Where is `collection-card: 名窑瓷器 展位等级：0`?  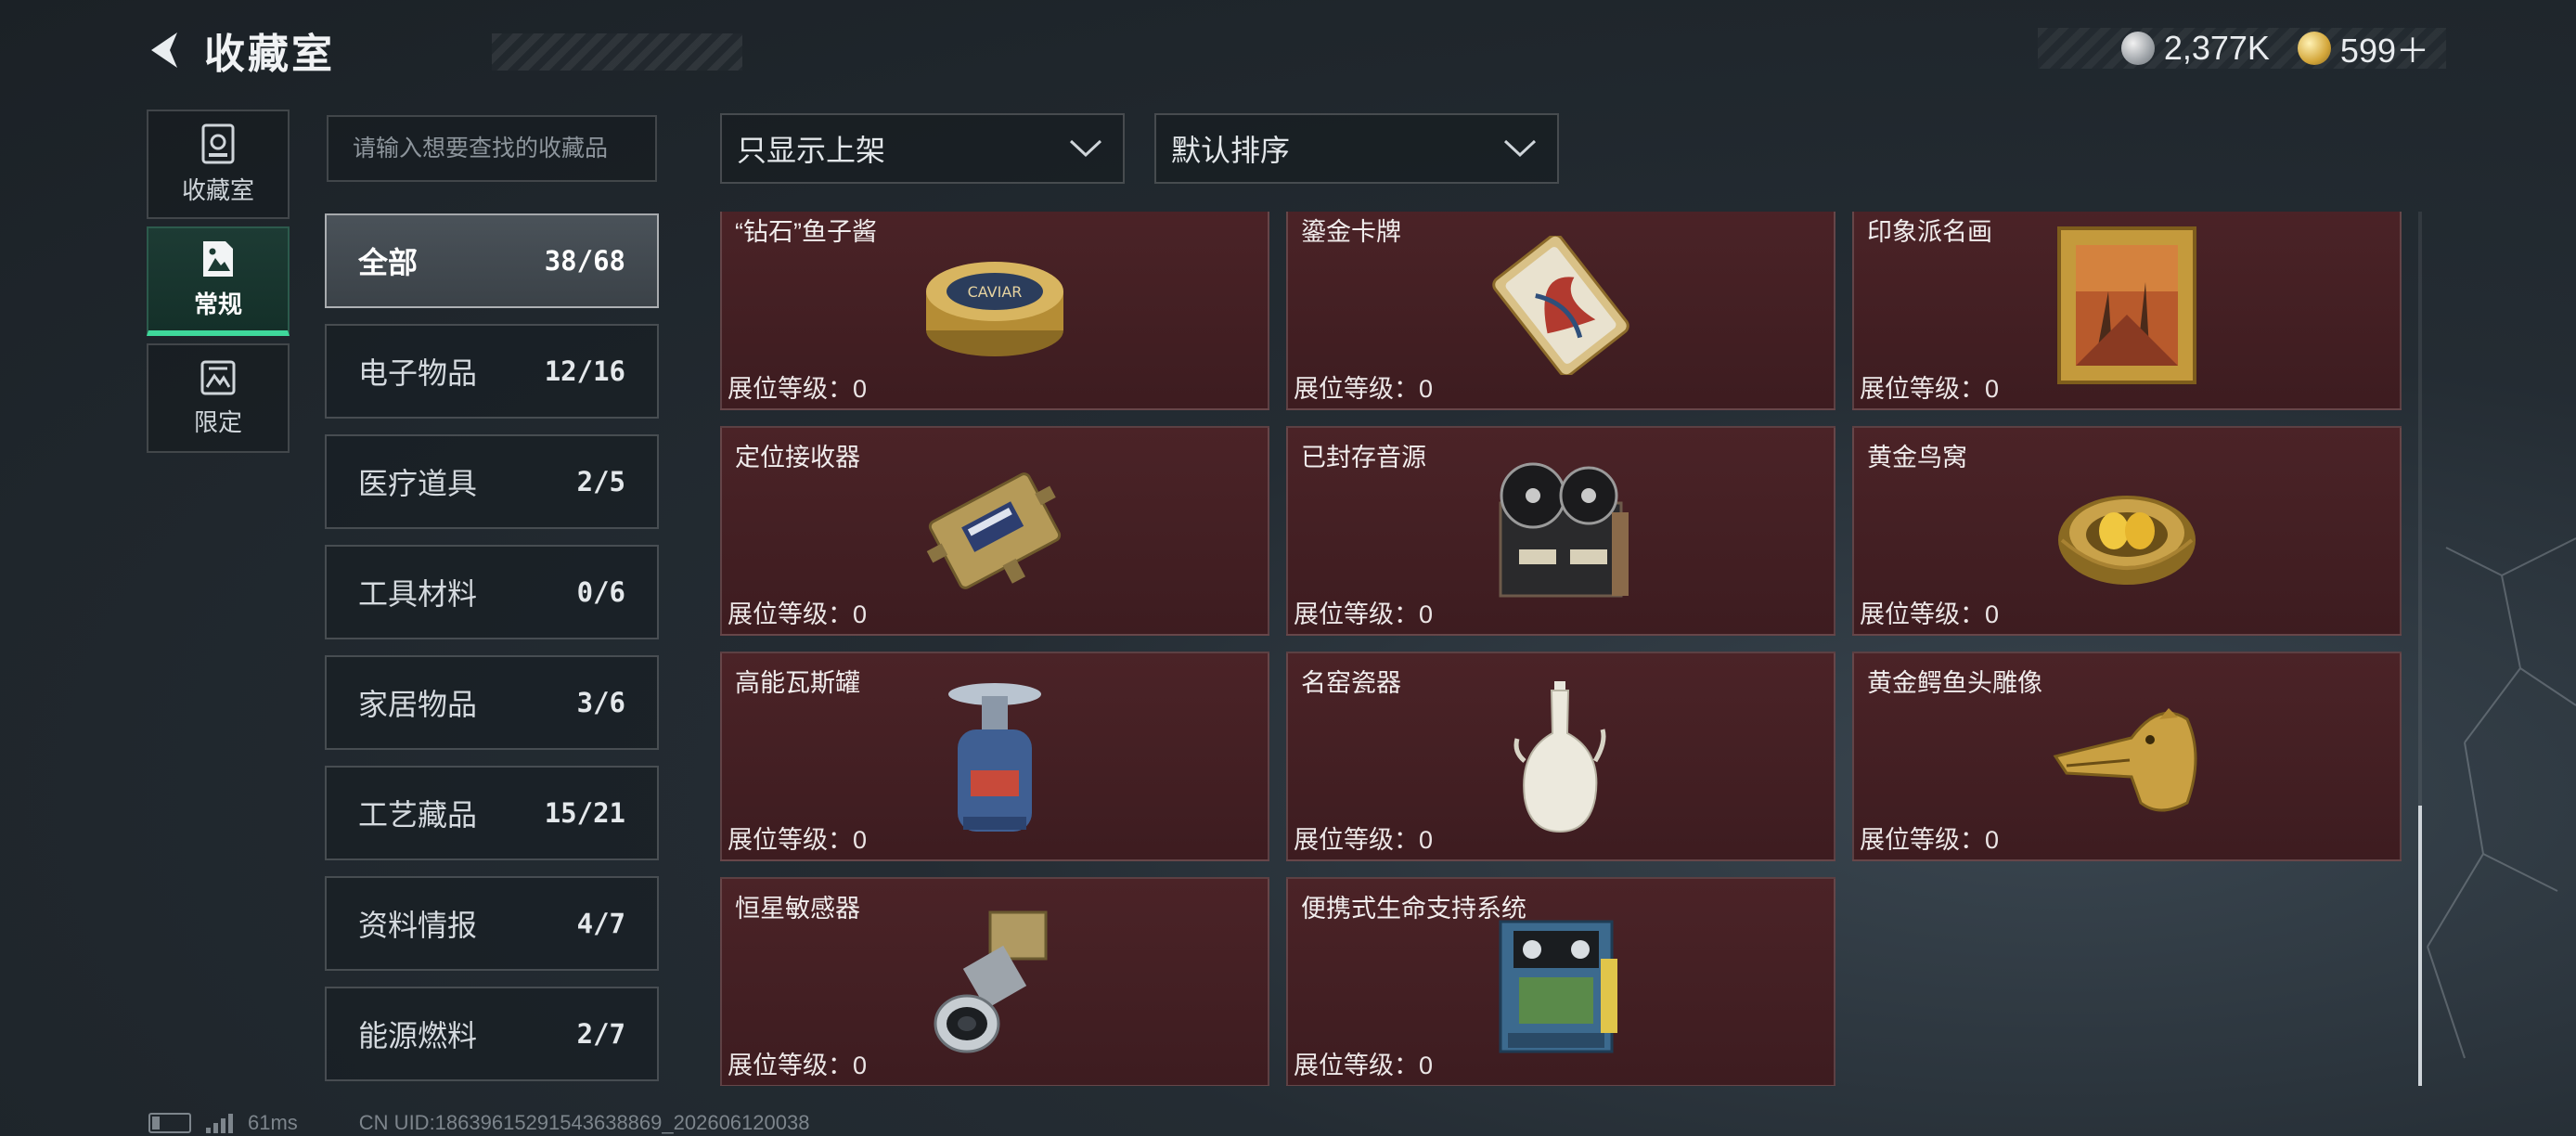
collection-card: 名窑瓷器 展位等级：0 is located at coordinates (1560, 756).